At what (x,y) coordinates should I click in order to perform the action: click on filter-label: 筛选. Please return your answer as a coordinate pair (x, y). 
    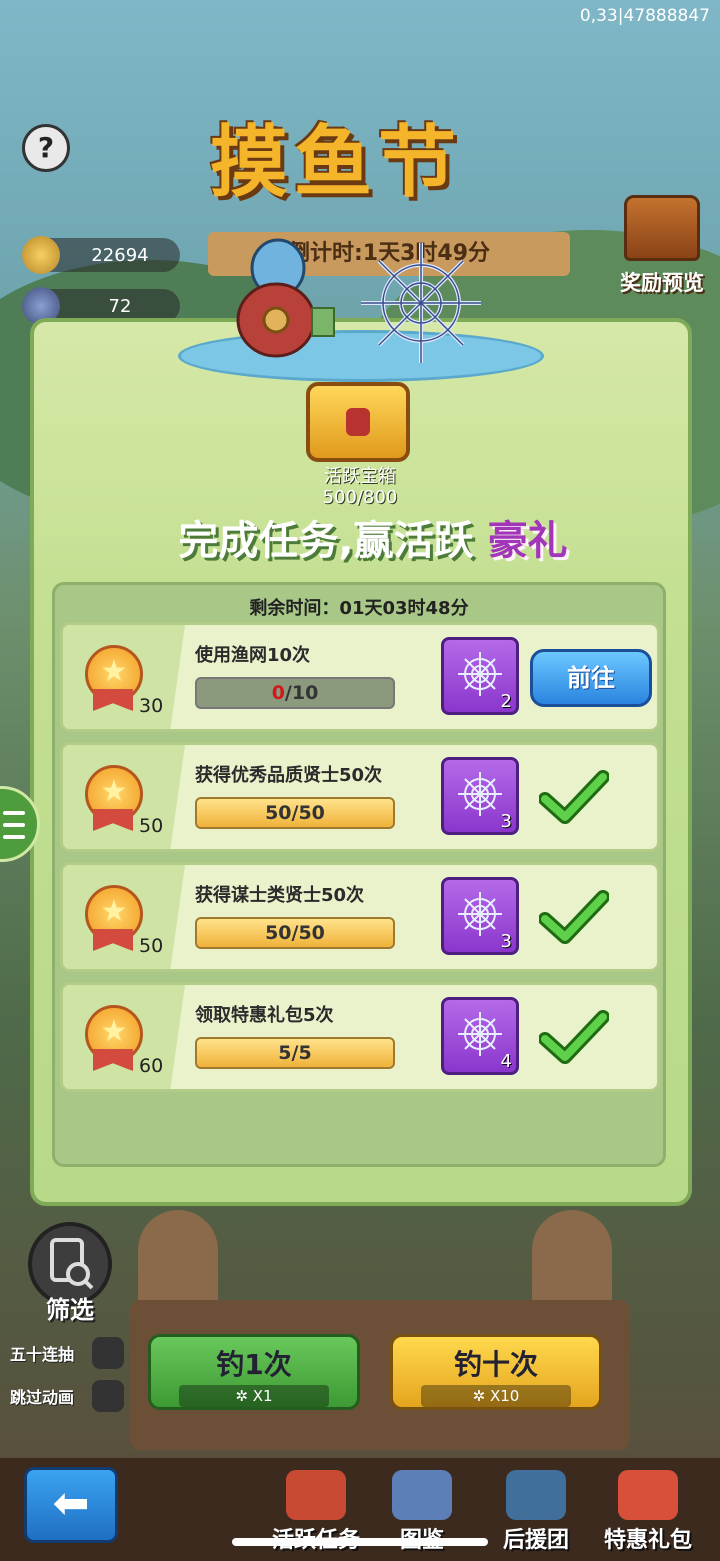
    Looking at the image, I should click on (70, 1310).